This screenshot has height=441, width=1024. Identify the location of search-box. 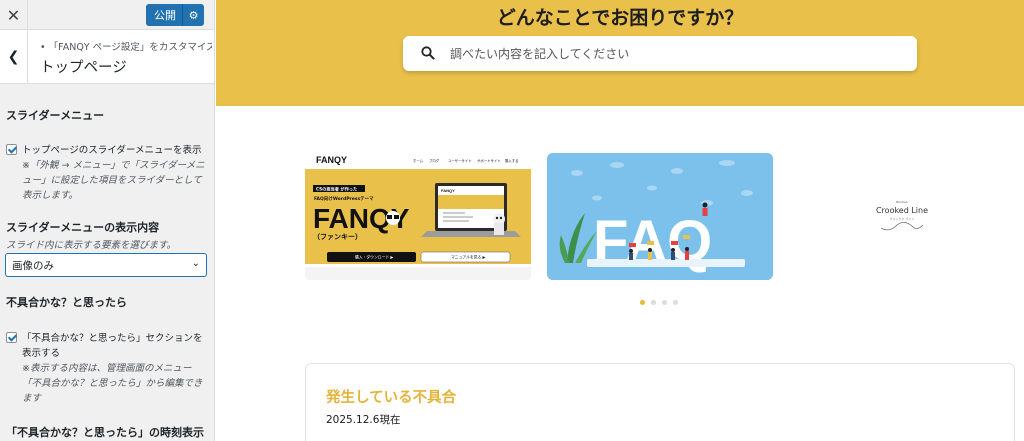
(660, 53).